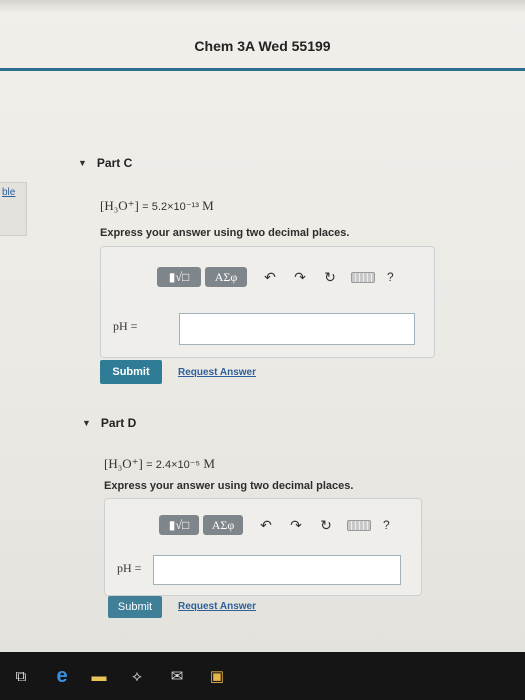 The height and width of the screenshot is (700, 525). Describe the element at coordinates (262, 46) in the screenshot. I see `course-title: Chem 3A Wed 55199` at that location.